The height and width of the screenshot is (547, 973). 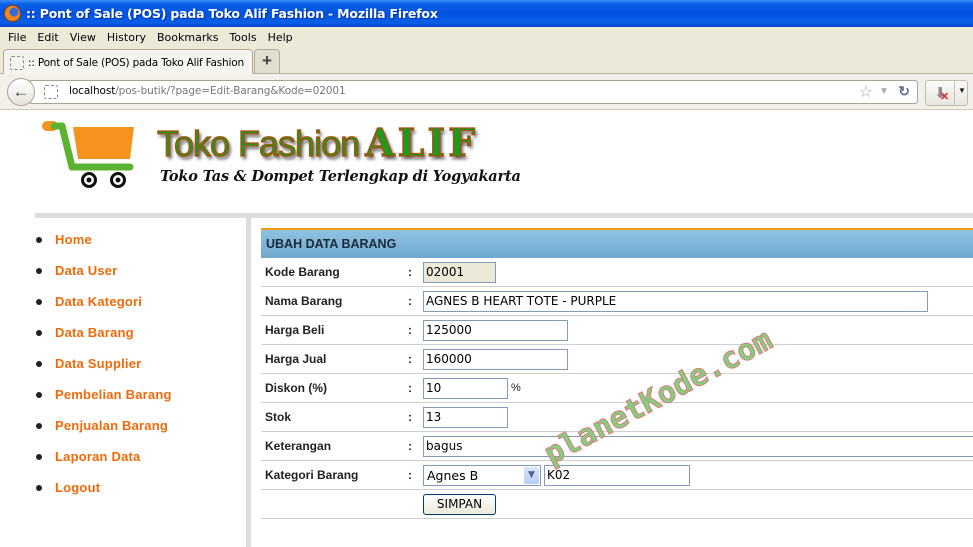 I want to click on kode-label: Kode Barang, so click(x=302, y=272).